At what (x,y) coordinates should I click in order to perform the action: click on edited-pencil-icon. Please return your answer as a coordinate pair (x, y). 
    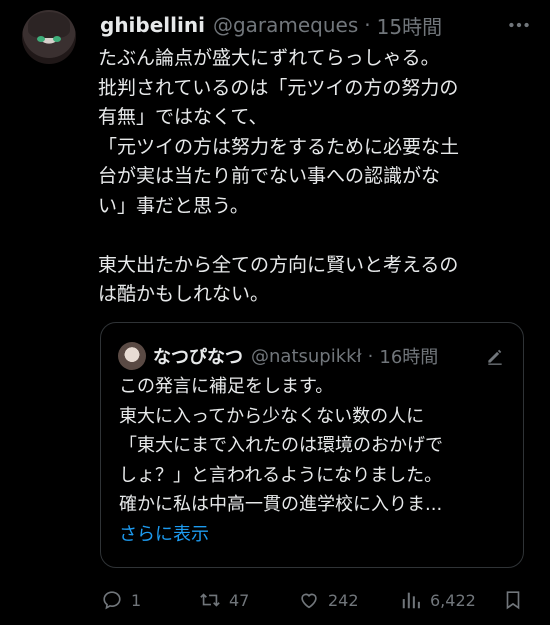
    Looking at the image, I should click on (495, 357).